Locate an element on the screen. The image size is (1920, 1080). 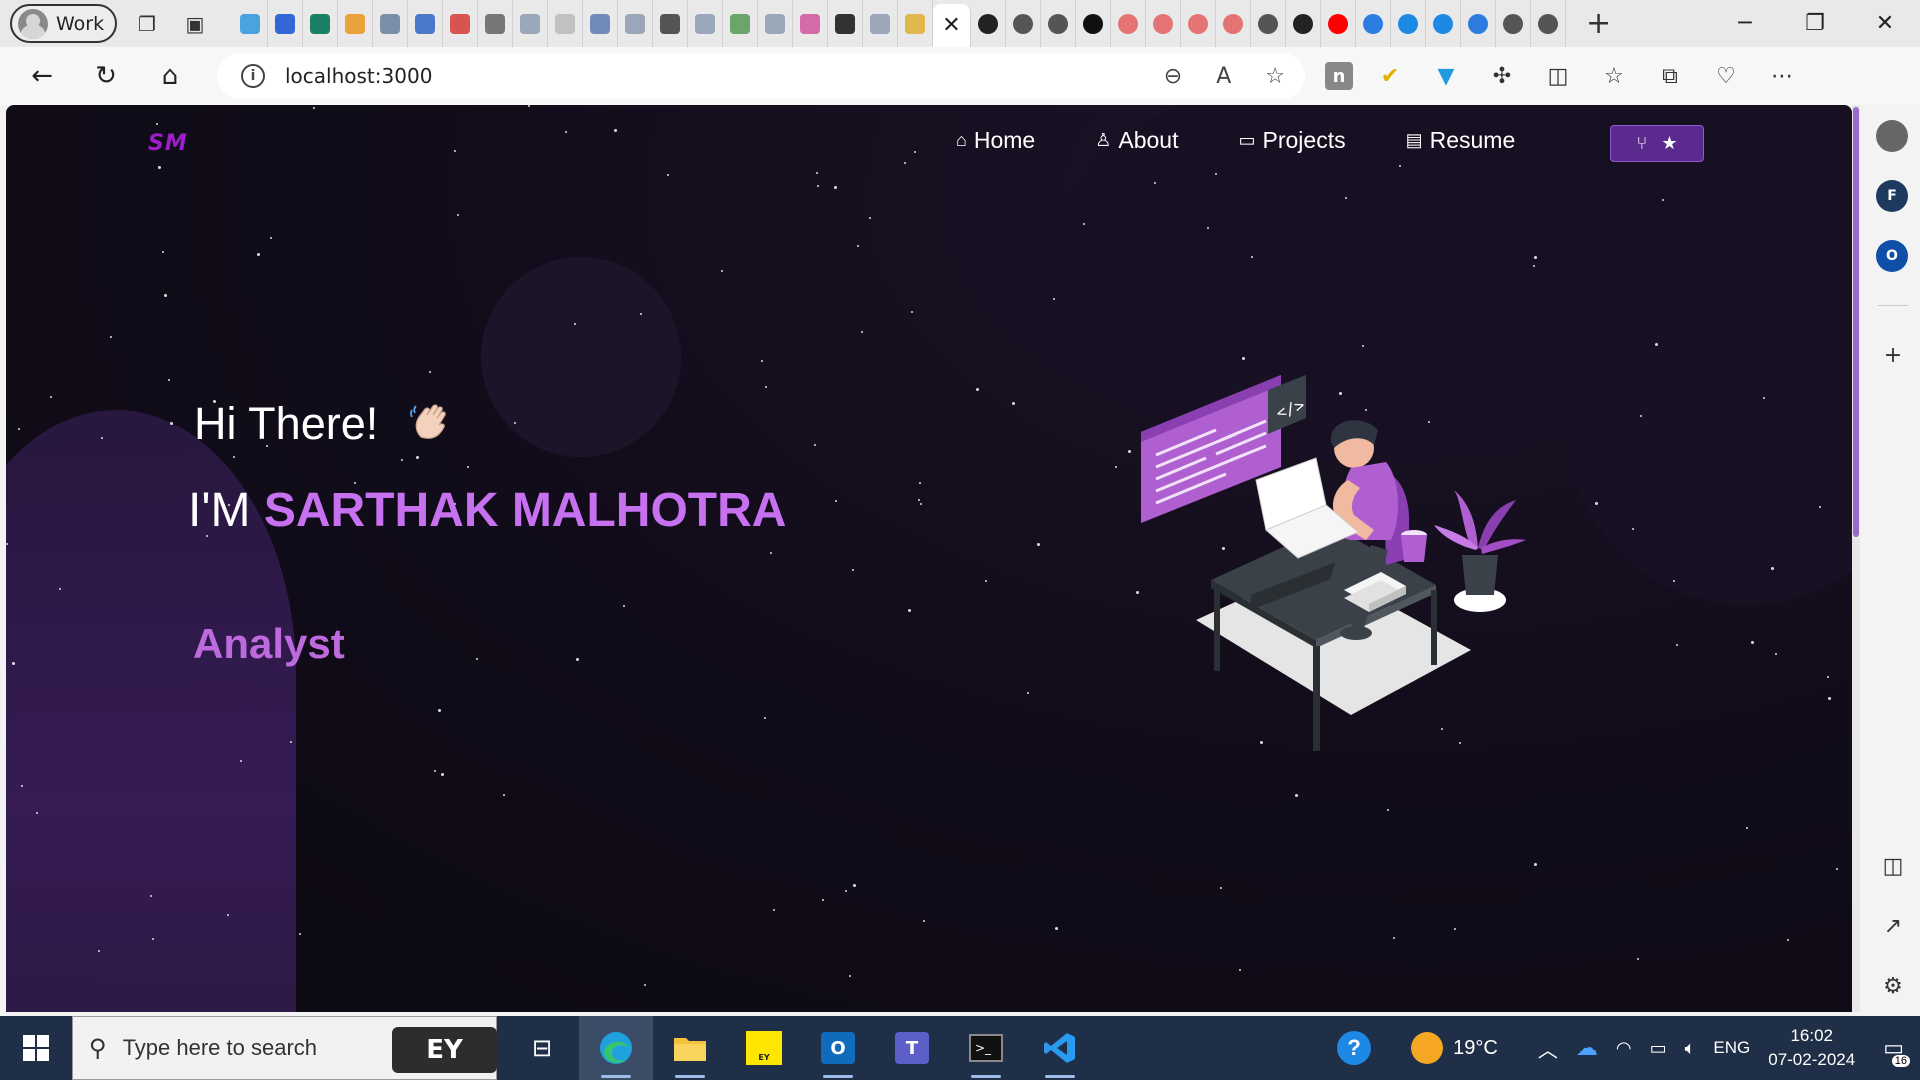
terminal-icon: >_ is located at coordinates (986, 1048).